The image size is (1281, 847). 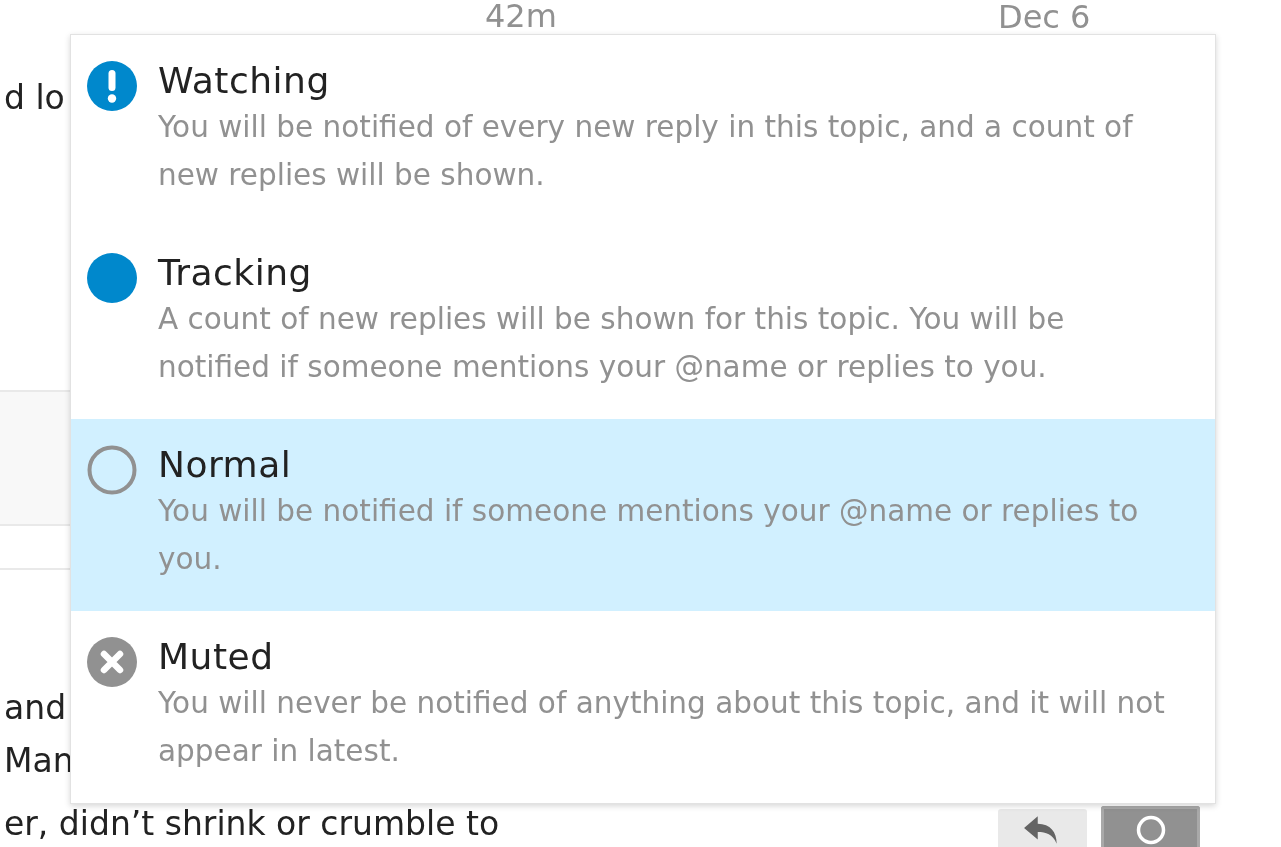 What do you see at coordinates (1042, 828) in the screenshot?
I see `reply-button` at bounding box center [1042, 828].